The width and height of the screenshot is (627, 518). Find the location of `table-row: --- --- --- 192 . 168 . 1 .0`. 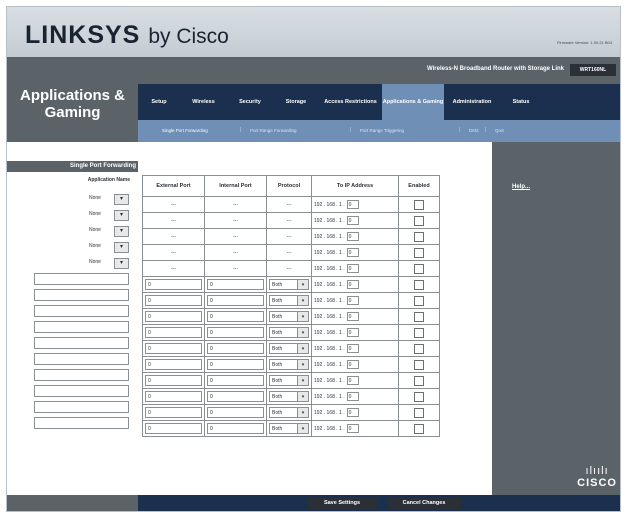

table-row: --- --- --- 192 . 168 . 1 .0 is located at coordinates (291, 204).